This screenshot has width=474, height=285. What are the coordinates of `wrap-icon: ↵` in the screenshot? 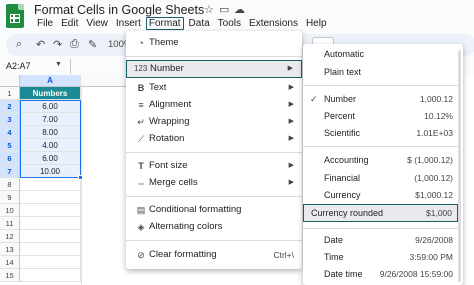 It's located at (141, 122).